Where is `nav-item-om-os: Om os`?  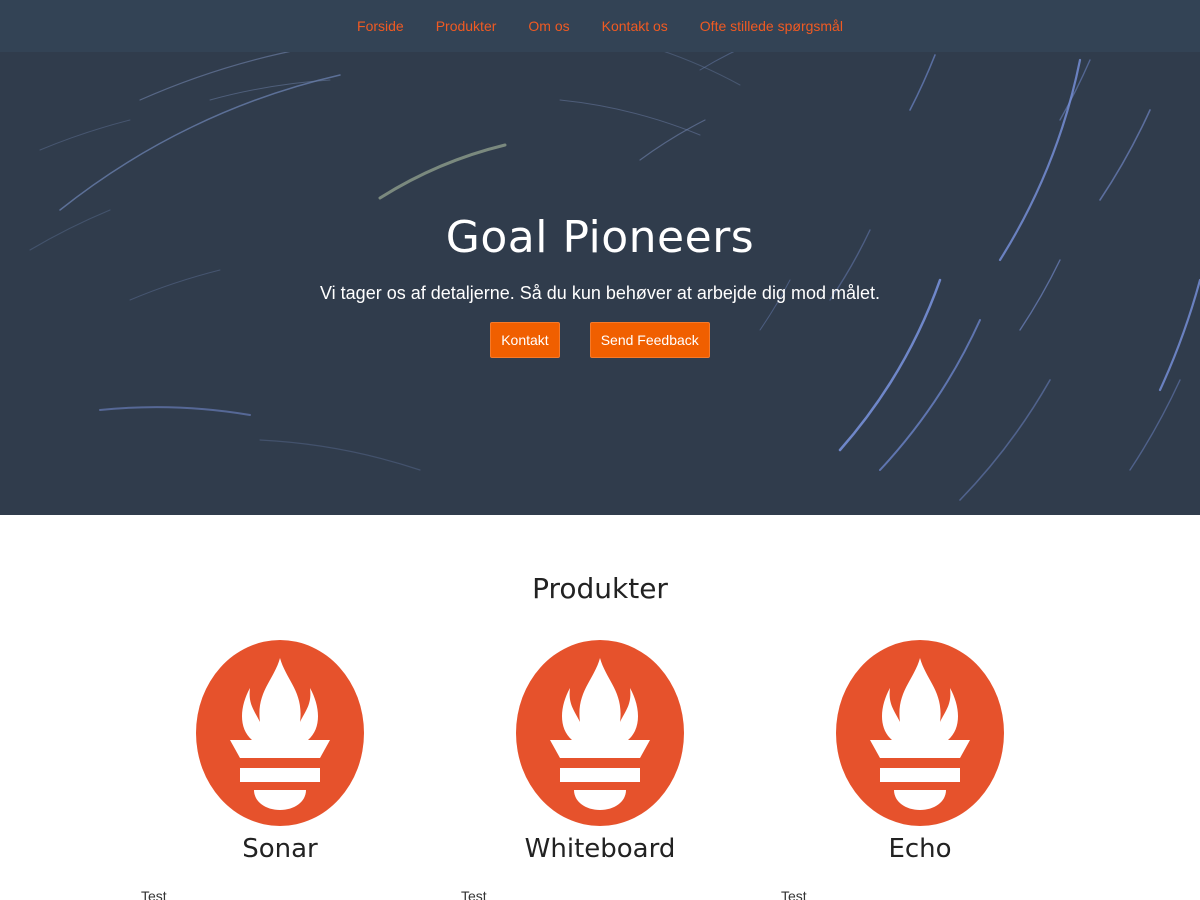
nav-item-om-os: Om os is located at coordinates (548, 26).